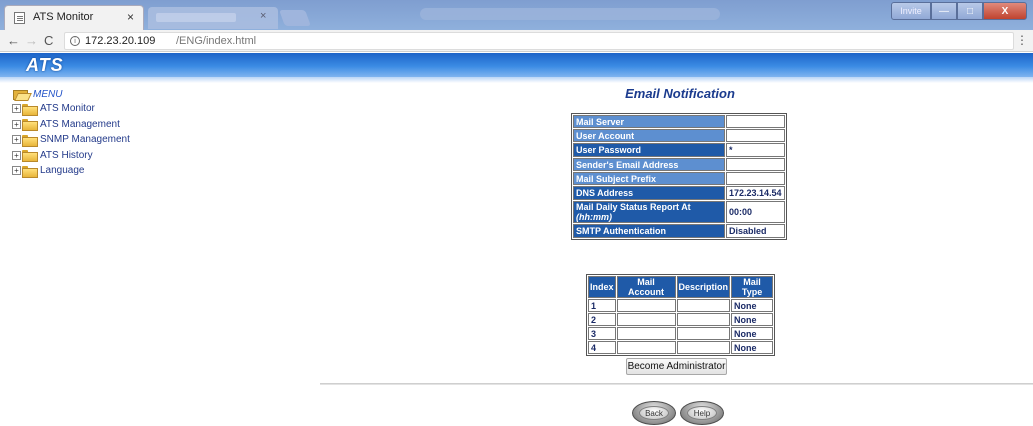  I want to click on user-password-value: *, so click(755, 150).